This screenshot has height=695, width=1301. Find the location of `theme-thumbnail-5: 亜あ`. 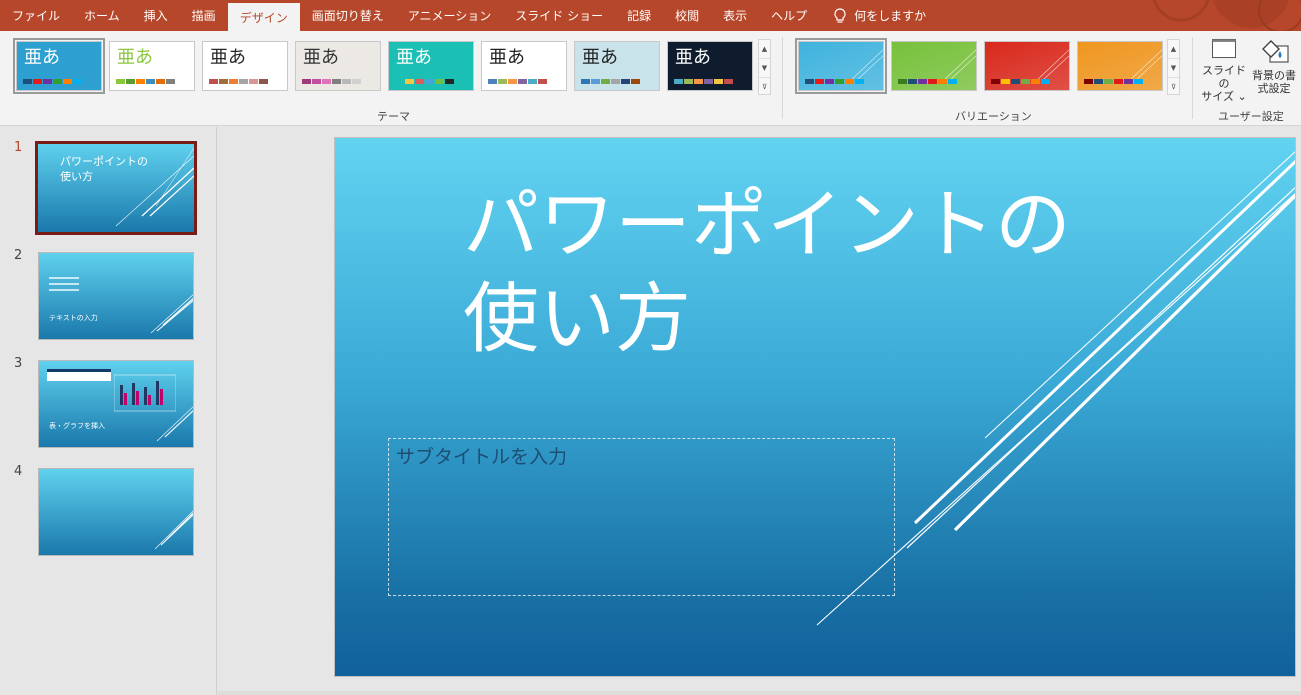

theme-thumbnail-5: 亜あ is located at coordinates (524, 66).